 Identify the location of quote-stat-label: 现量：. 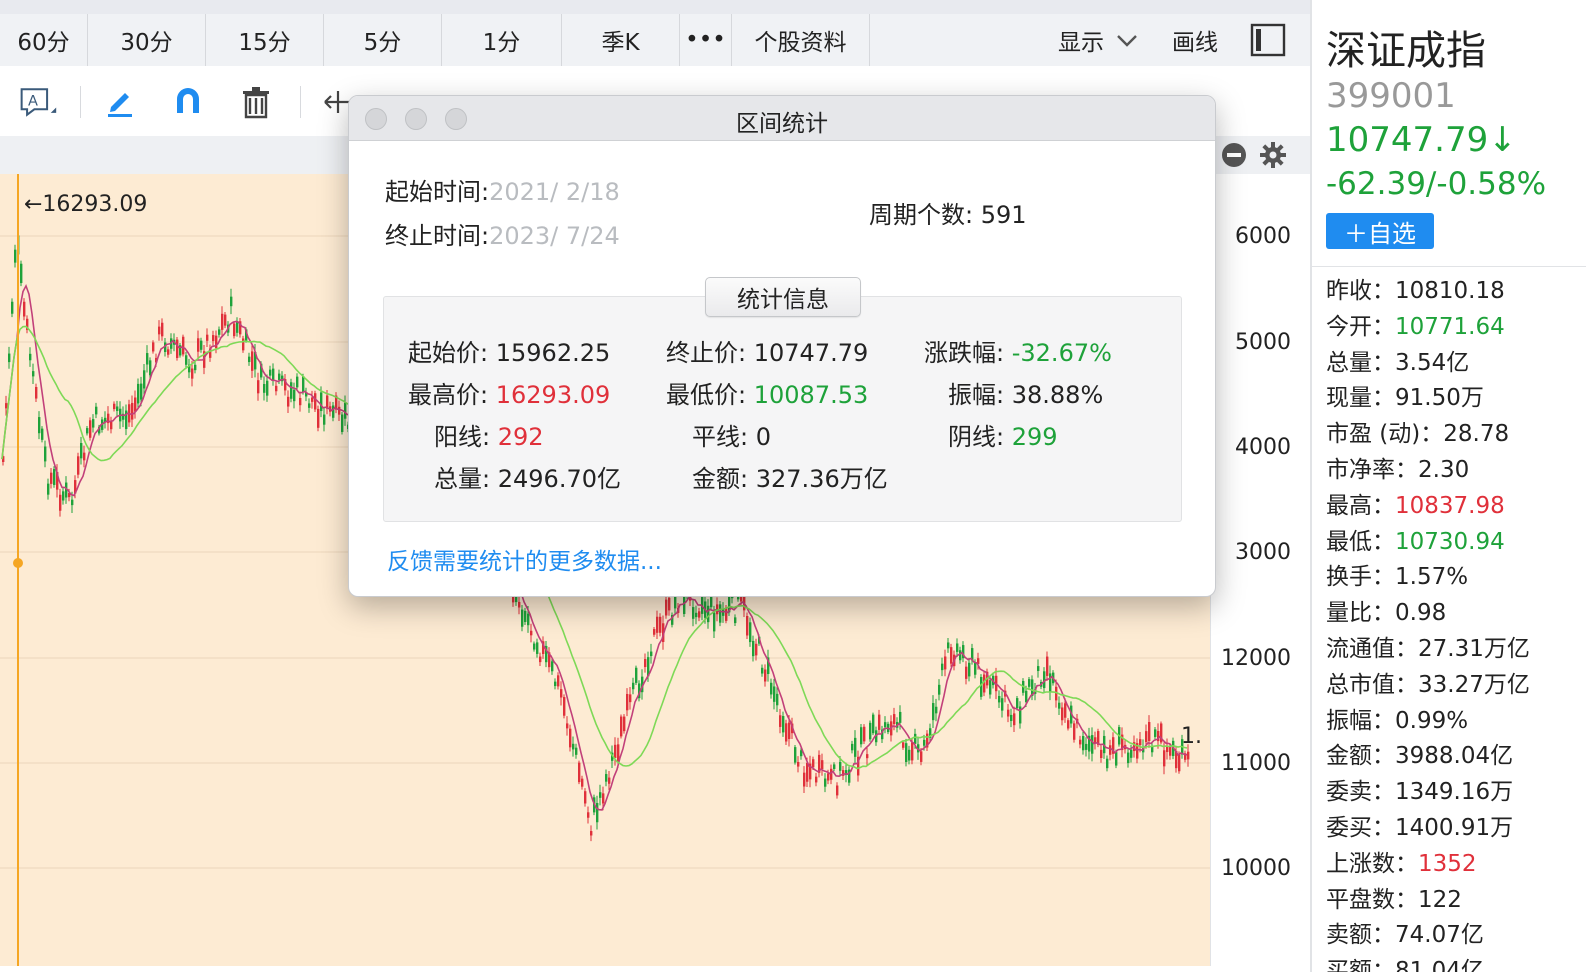
(1360, 398).